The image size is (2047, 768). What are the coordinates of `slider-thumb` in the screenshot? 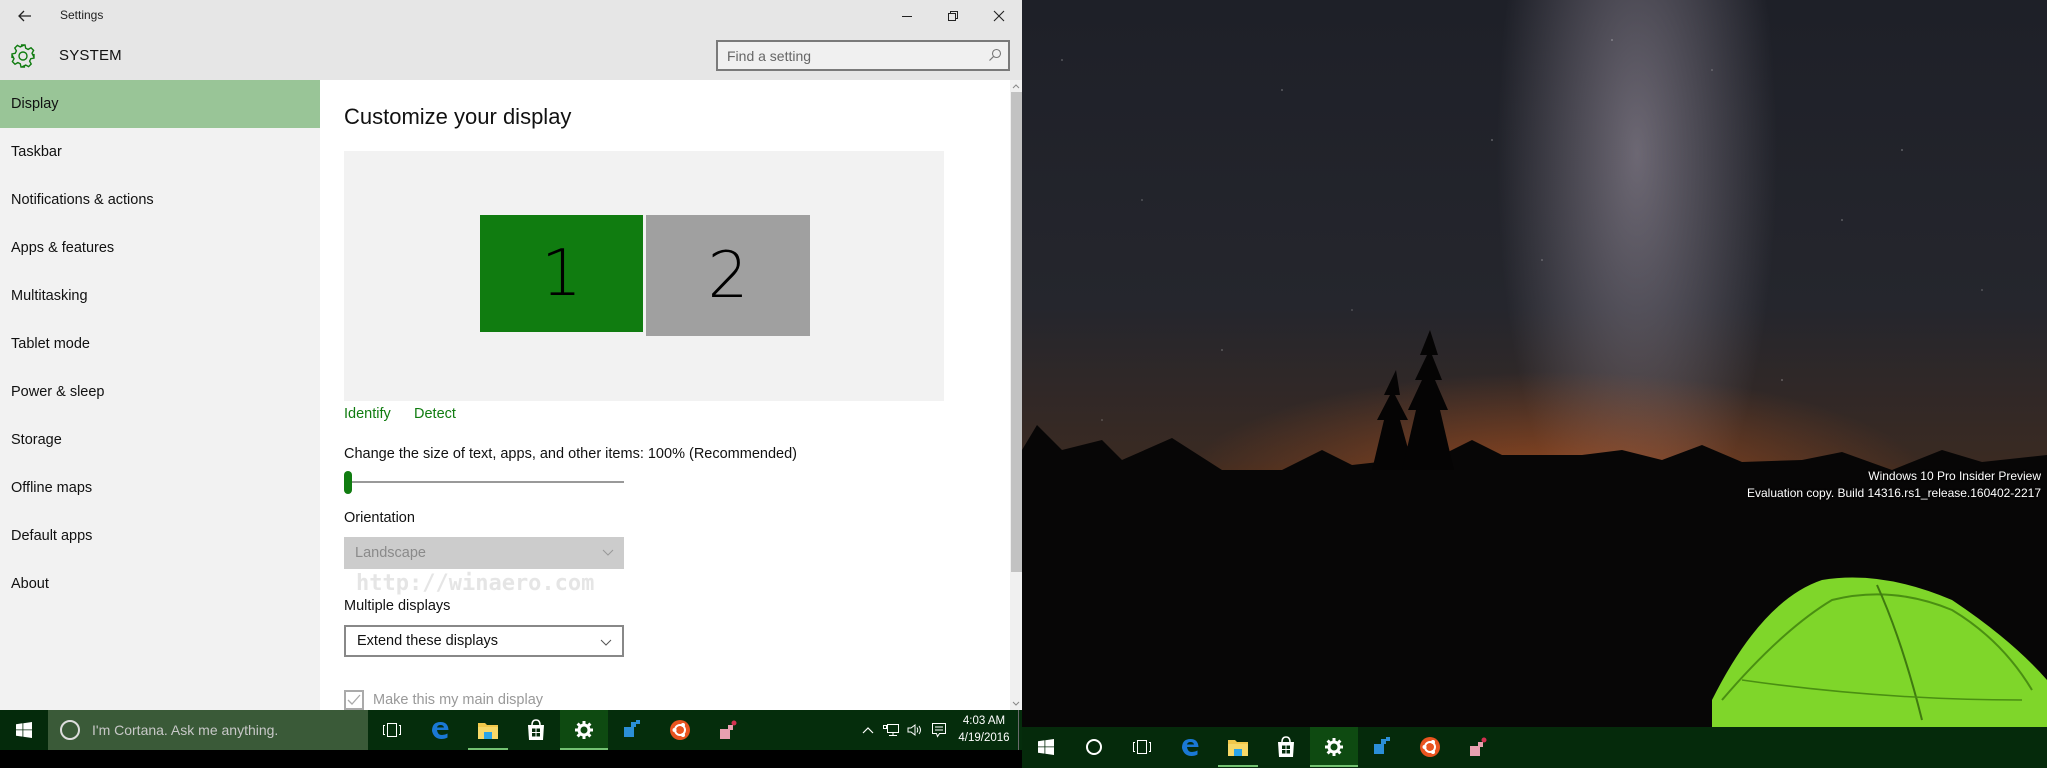 It's located at (348, 482).